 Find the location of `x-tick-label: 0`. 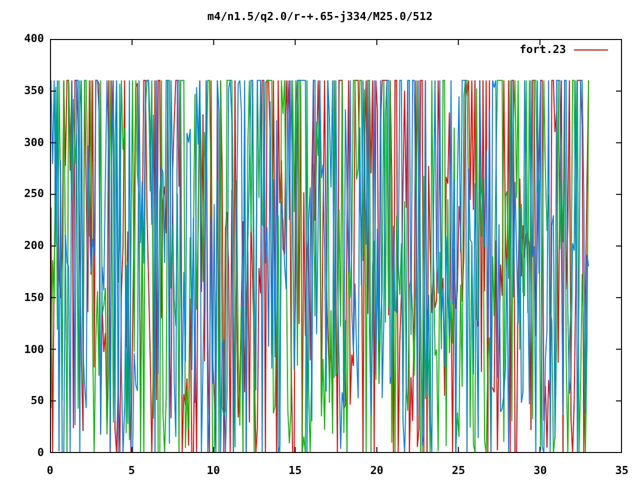

x-tick-label: 0 is located at coordinates (50, 471).